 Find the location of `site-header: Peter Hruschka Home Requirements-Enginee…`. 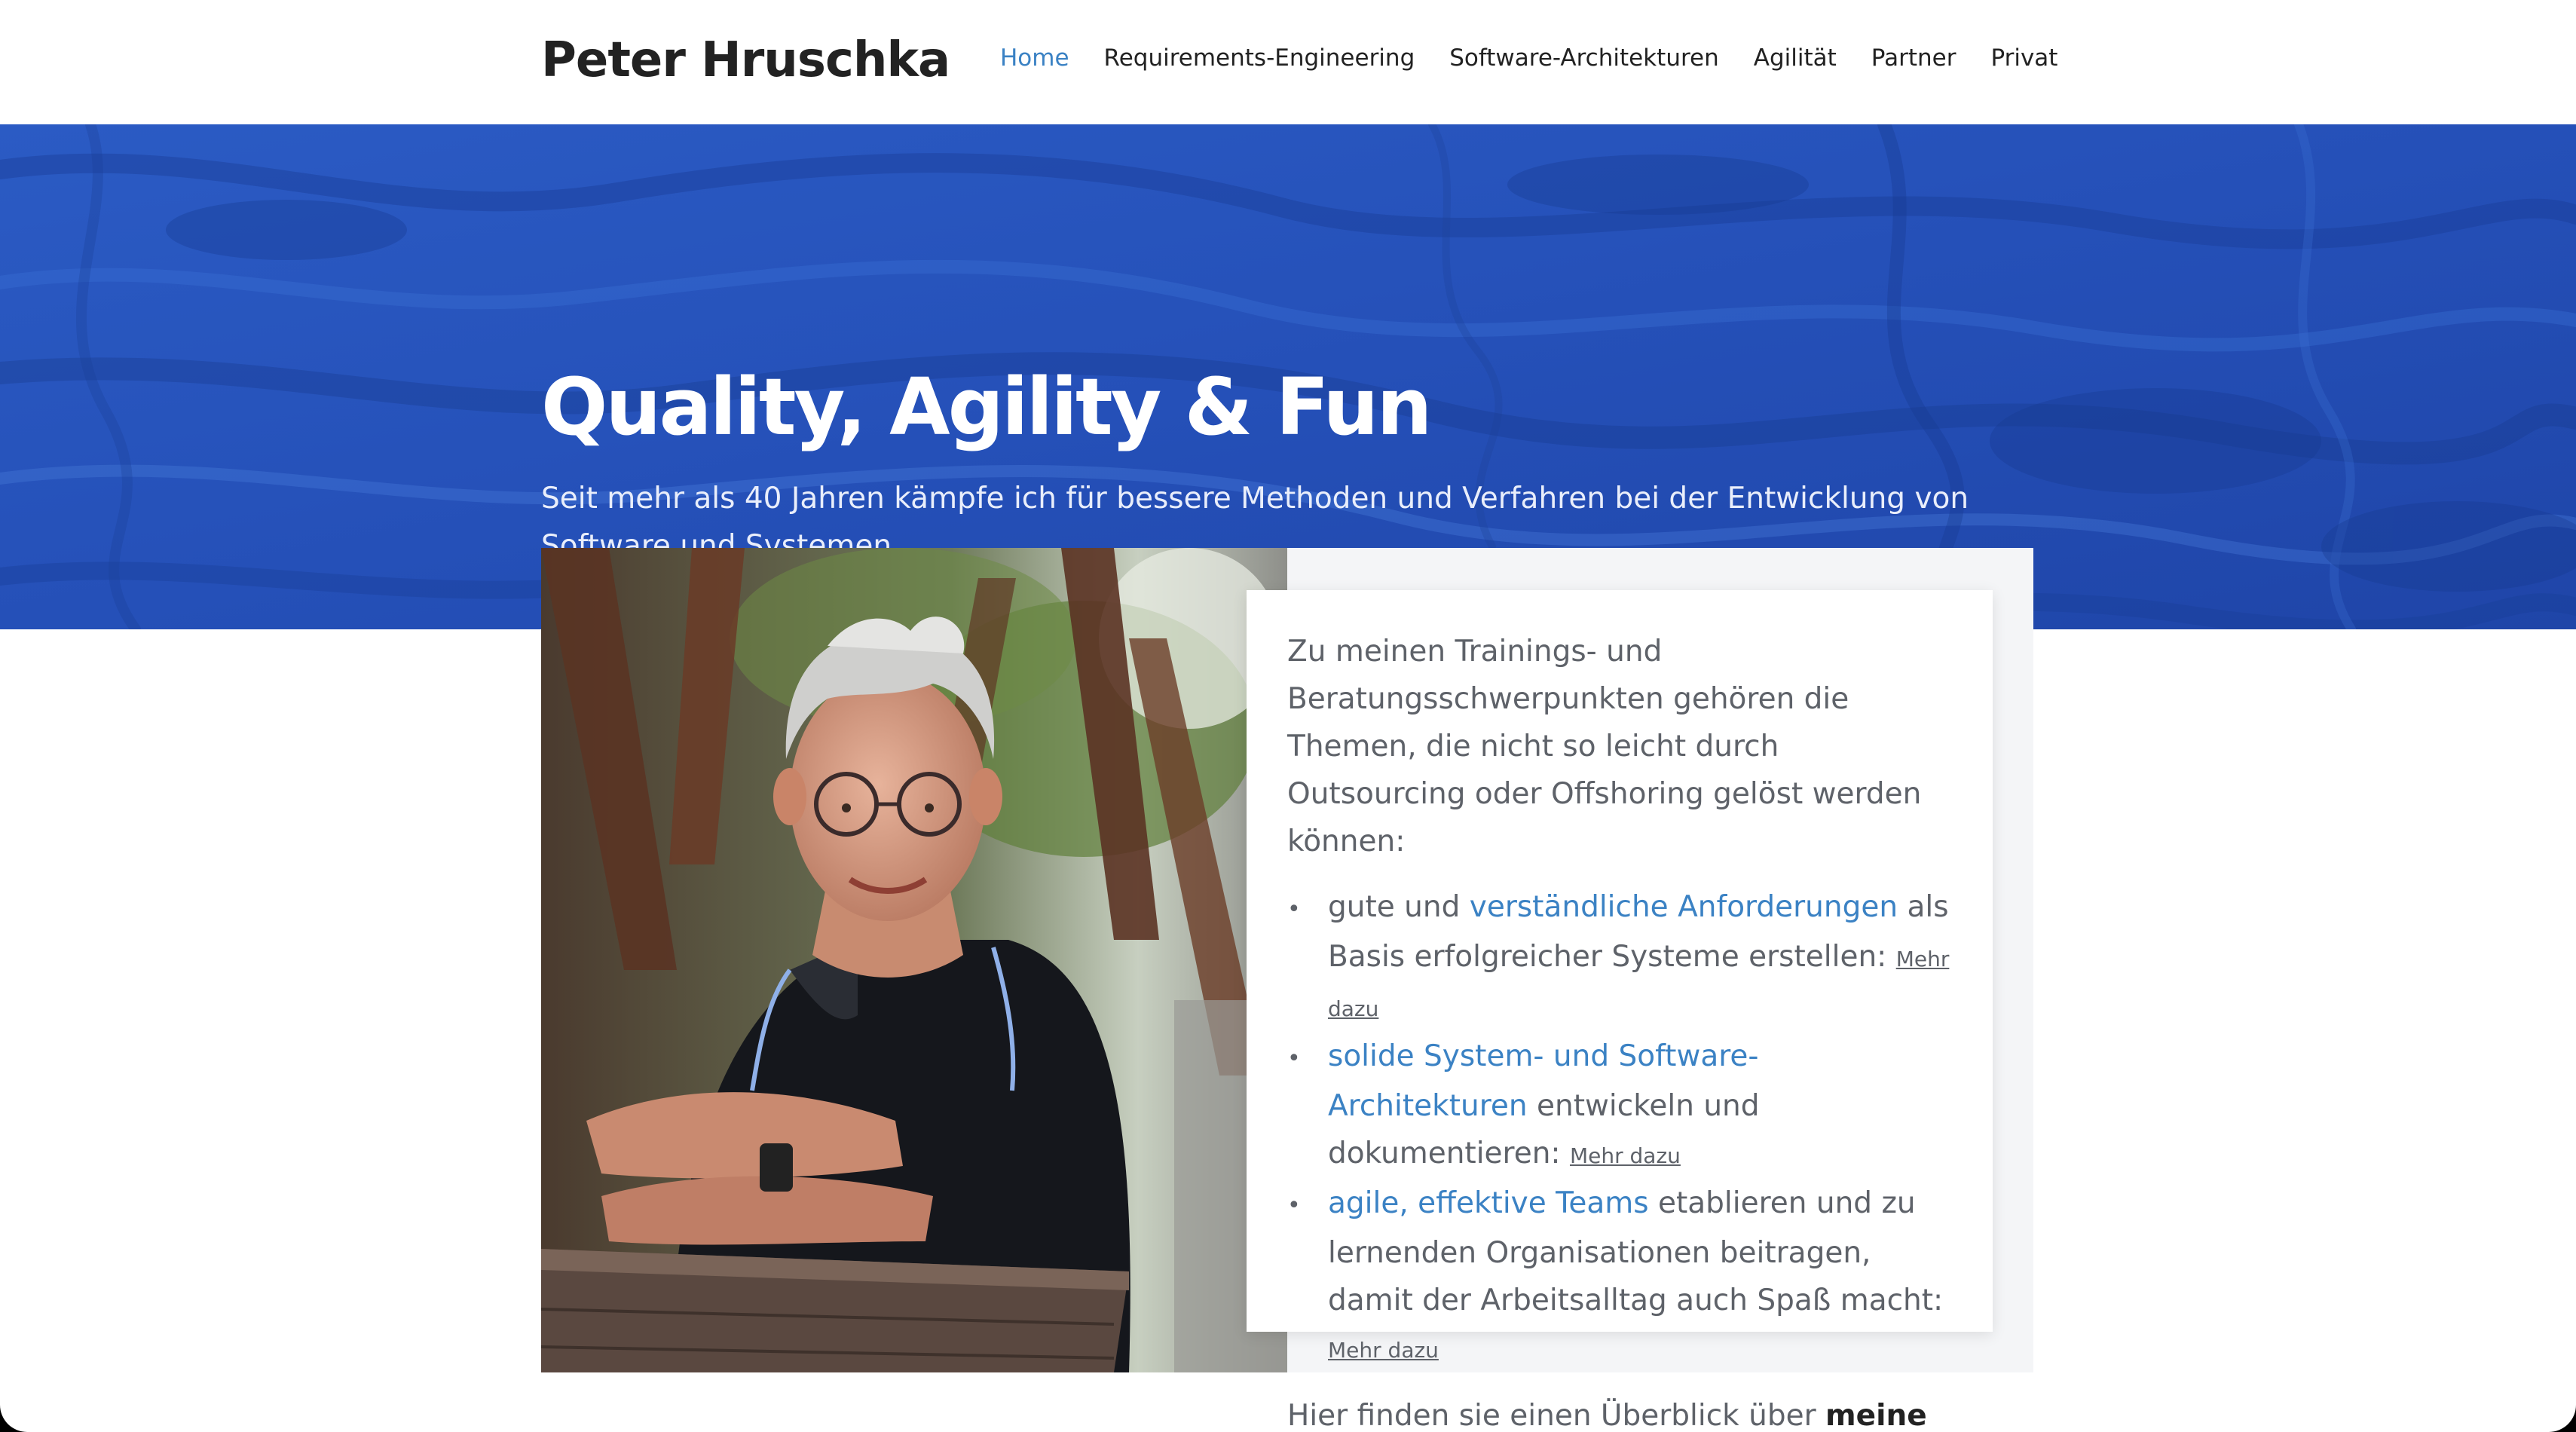

site-header: Peter Hruschka Home Requirements-Enginee… is located at coordinates (1288, 62).